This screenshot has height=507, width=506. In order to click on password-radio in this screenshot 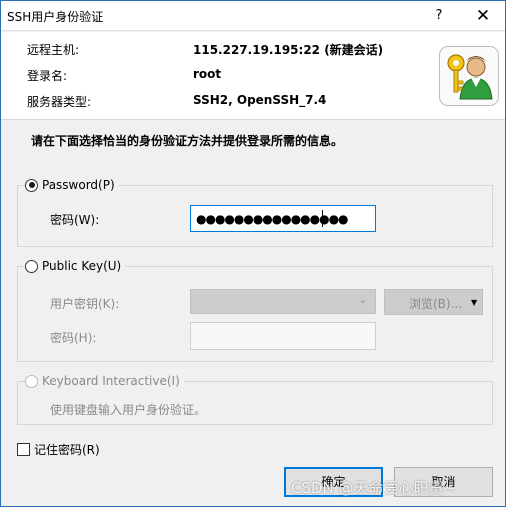, I will do `click(31, 185)`.